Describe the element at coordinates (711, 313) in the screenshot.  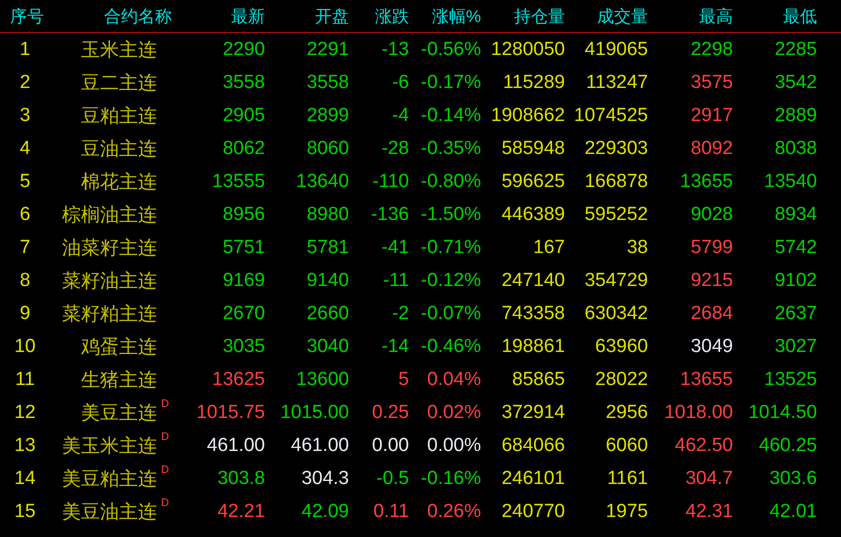
I see `table-cell-text: 2684` at that location.